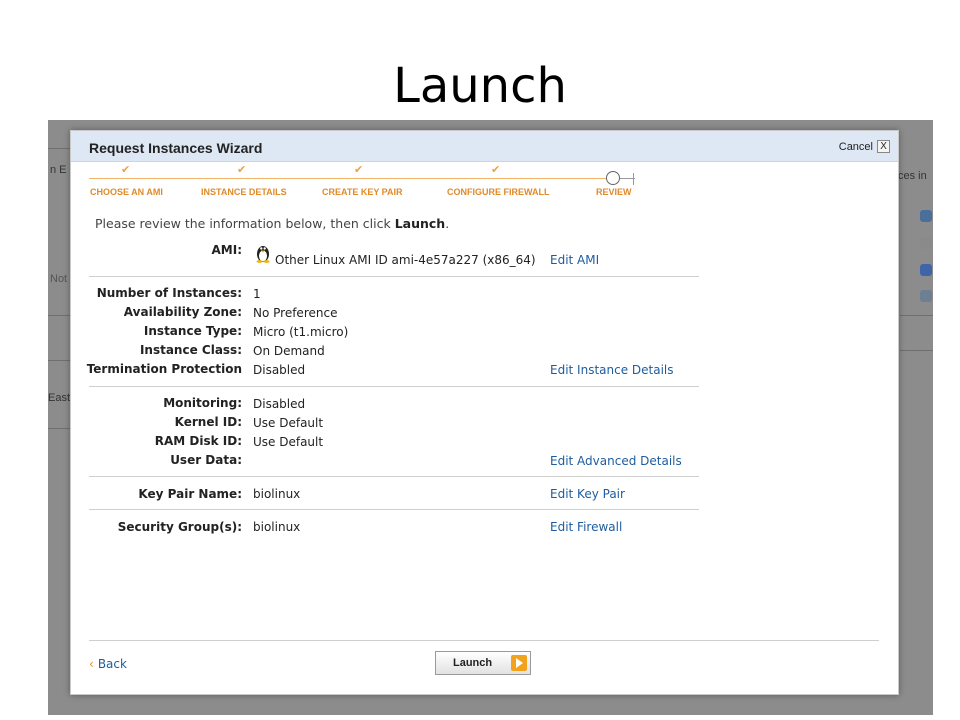  Describe the element at coordinates (301, 332) in the screenshot. I see `detail-value: Micro (t1.micro)` at that location.